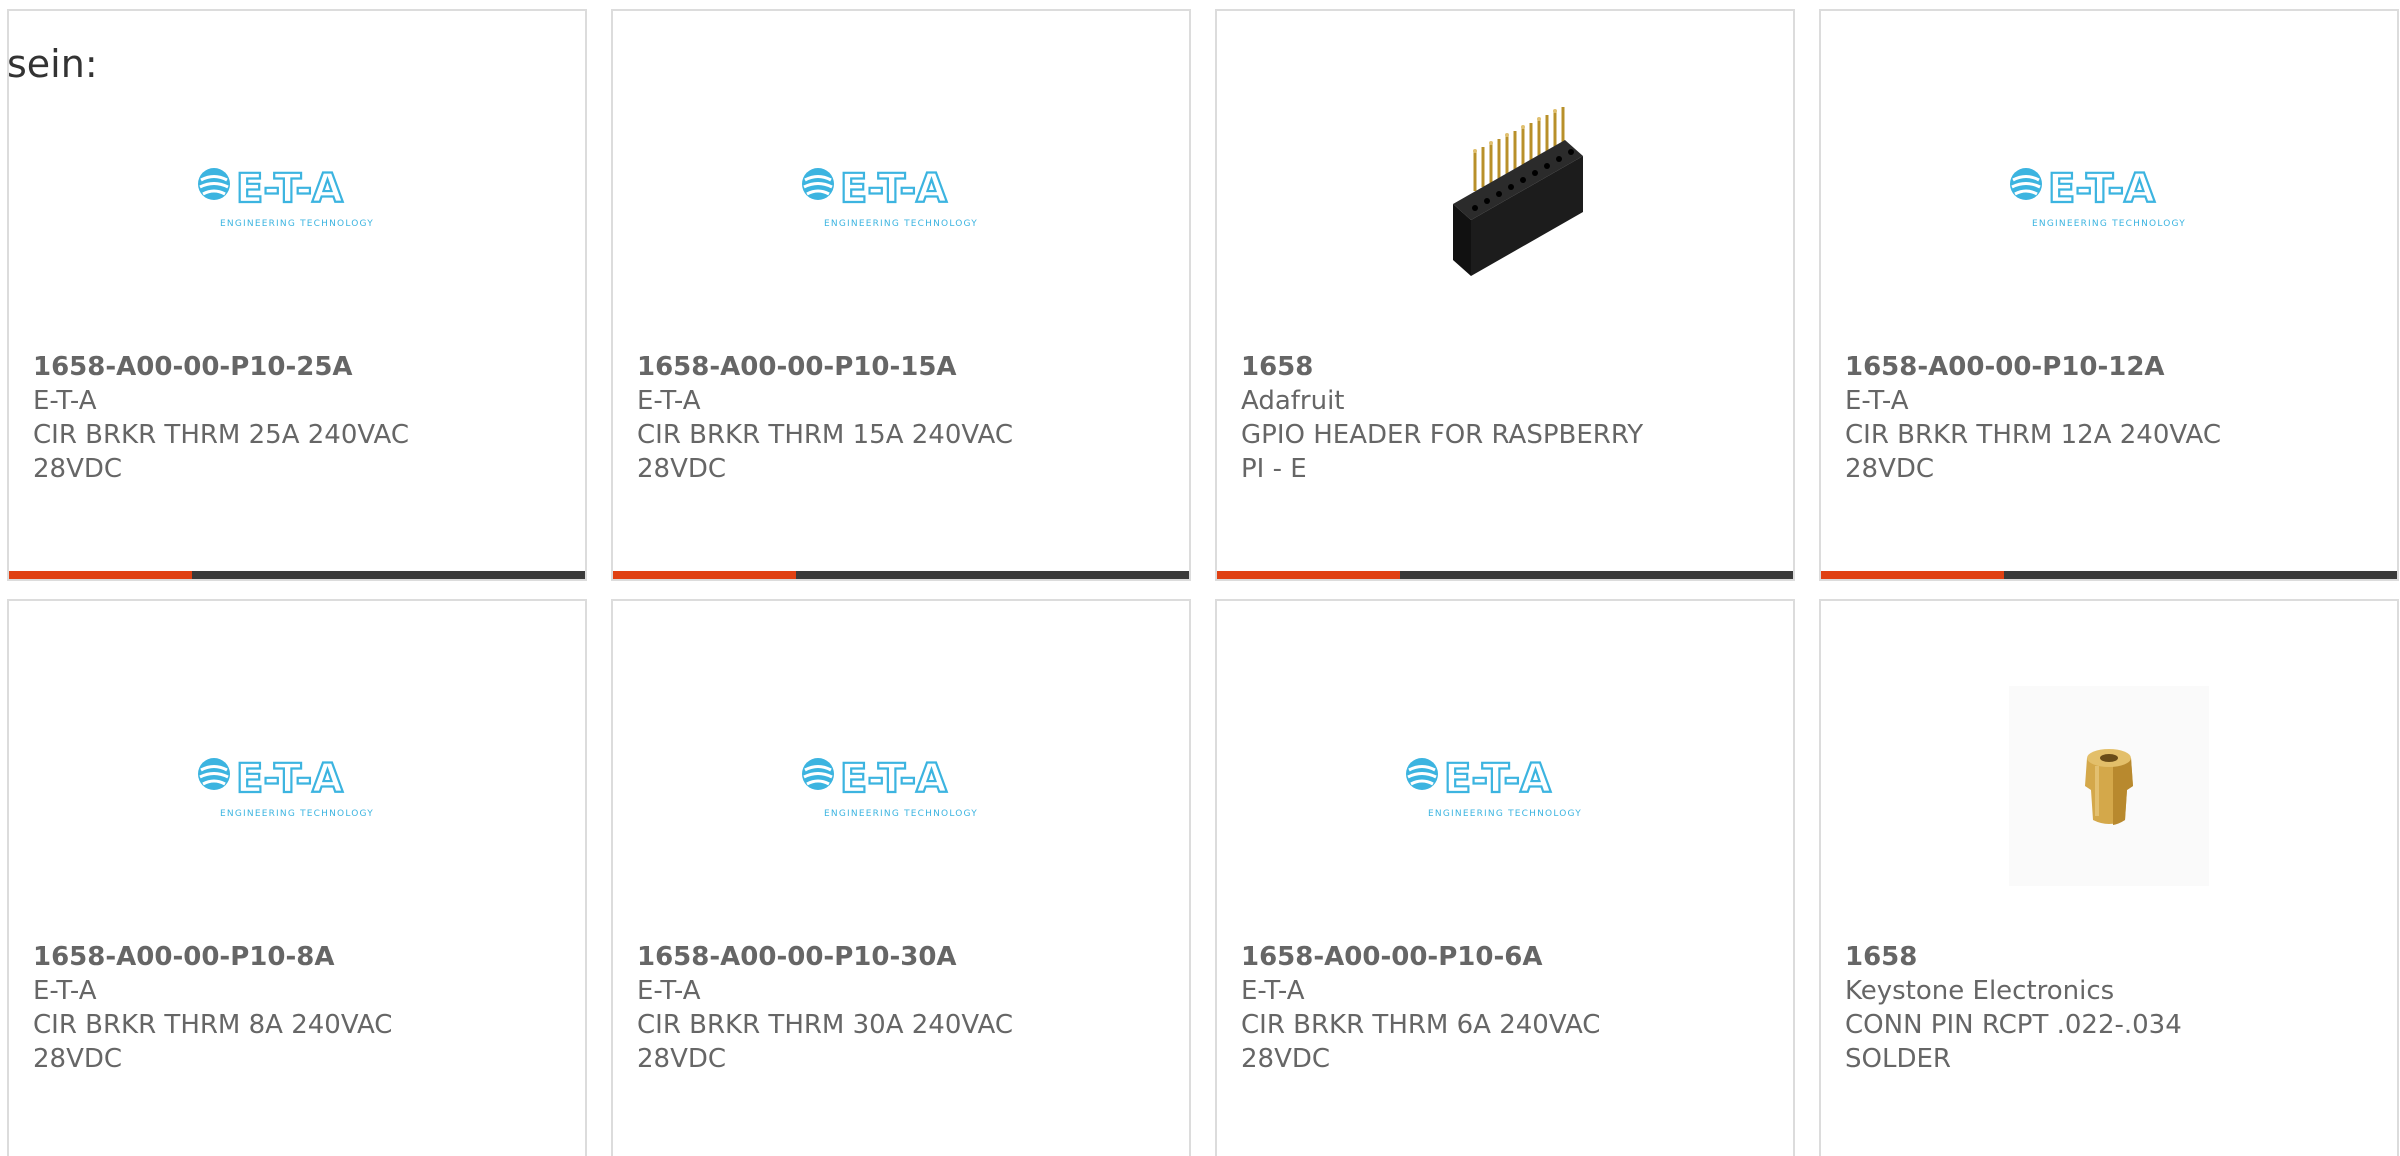 This screenshot has height=1156, width=2400. What do you see at coordinates (243, 957) in the screenshot?
I see `part-number: 1658-A00-00-P10-8A` at bounding box center [243, 957].